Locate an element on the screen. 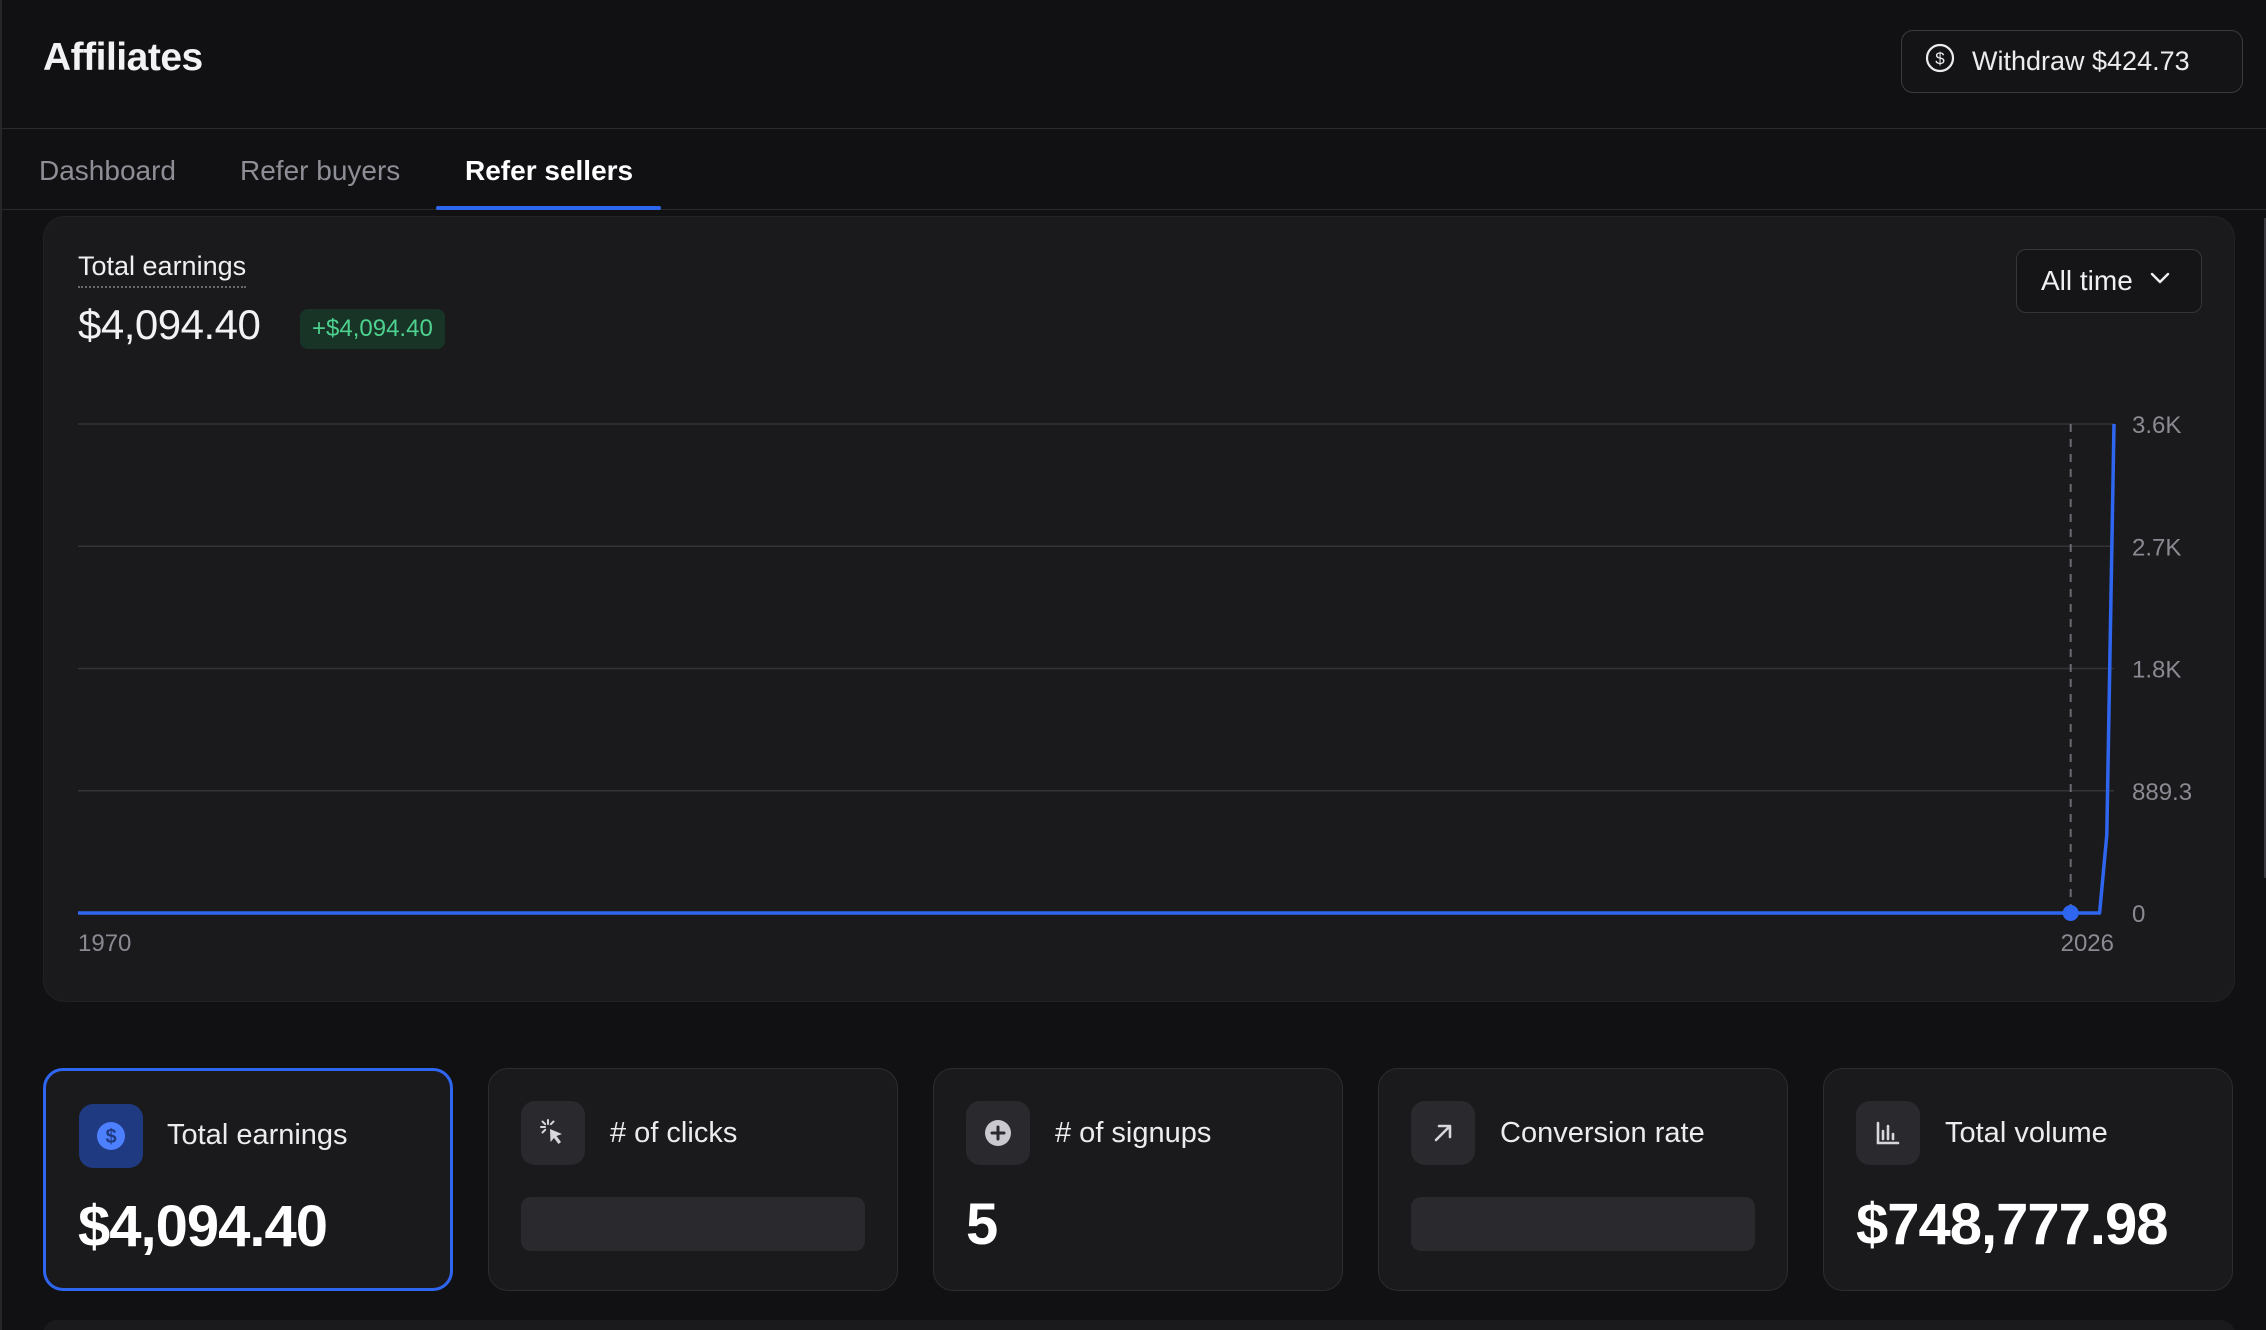 The image size is (2266, 1330). metric-value: $4,094.40 is located at coordinates (203, 1226).